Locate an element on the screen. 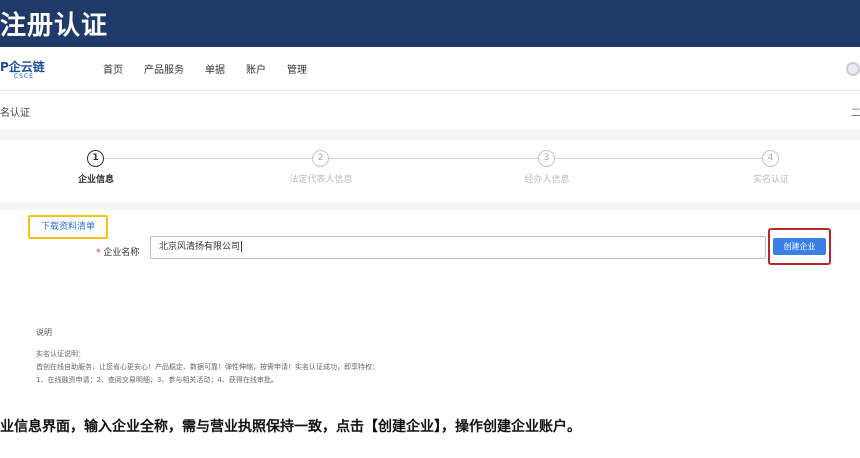 The width and height of the screenshot is (860, 458). company-name-label: * 企业名称 is located at coordinates (117, 251).